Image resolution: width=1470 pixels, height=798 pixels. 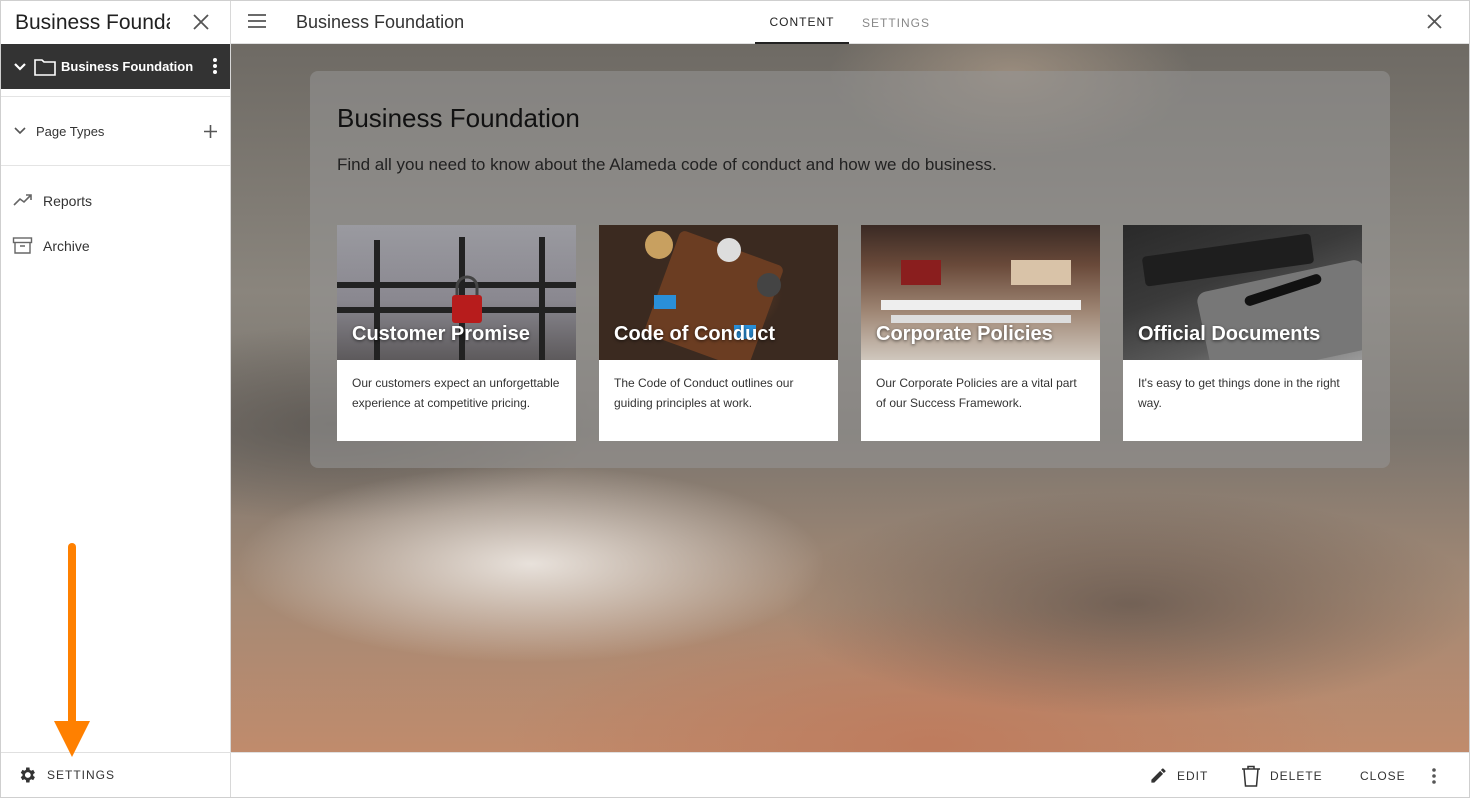 What do you see at coordinates (380, 22) in the screenshot?
I see `page-title: Business Foundation` at bounding box center [380, 22].